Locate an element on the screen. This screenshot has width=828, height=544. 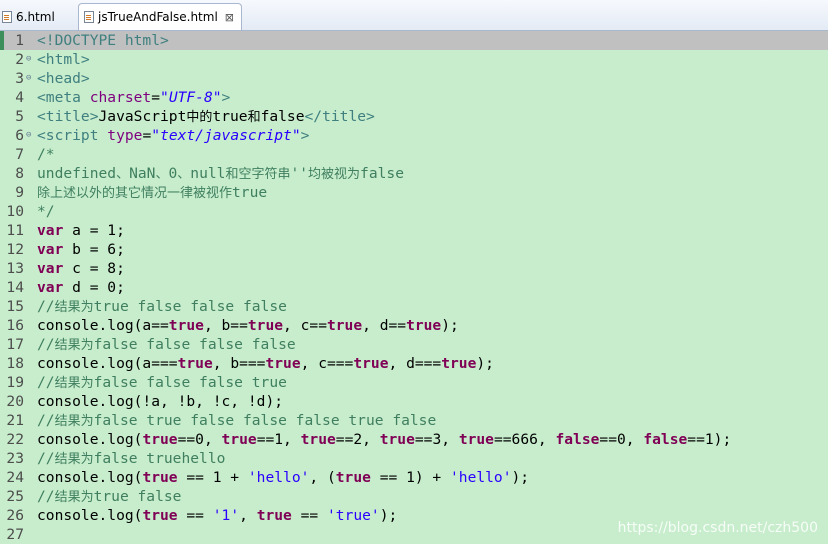
code-text: var c = 8; is located at coordinates (81, 268).